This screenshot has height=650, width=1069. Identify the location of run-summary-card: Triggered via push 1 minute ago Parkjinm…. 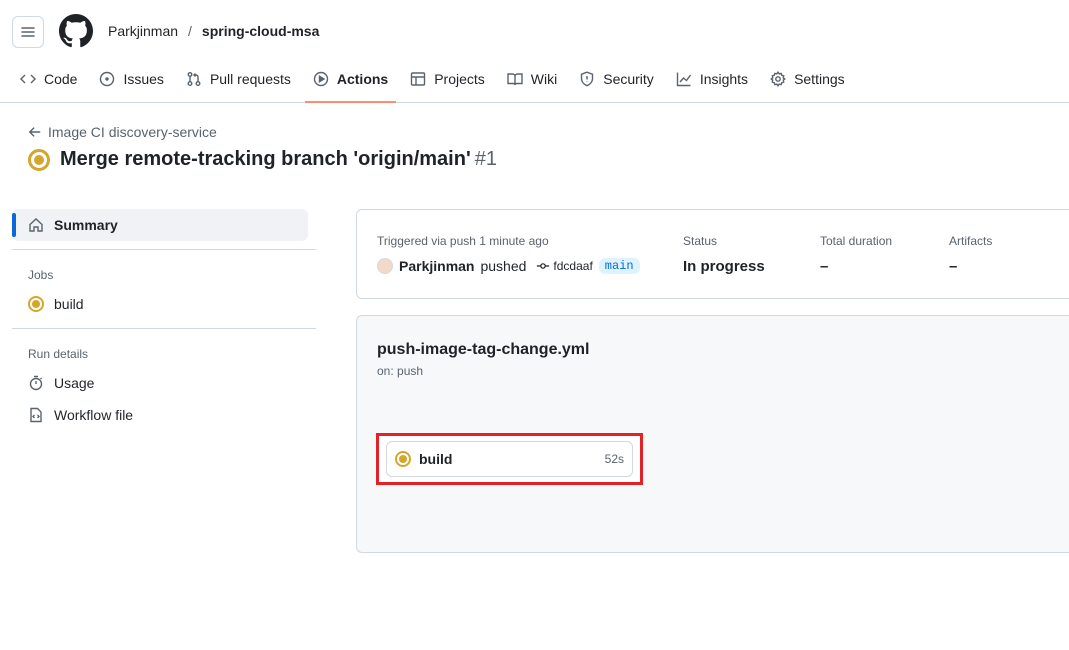
(712, 254).